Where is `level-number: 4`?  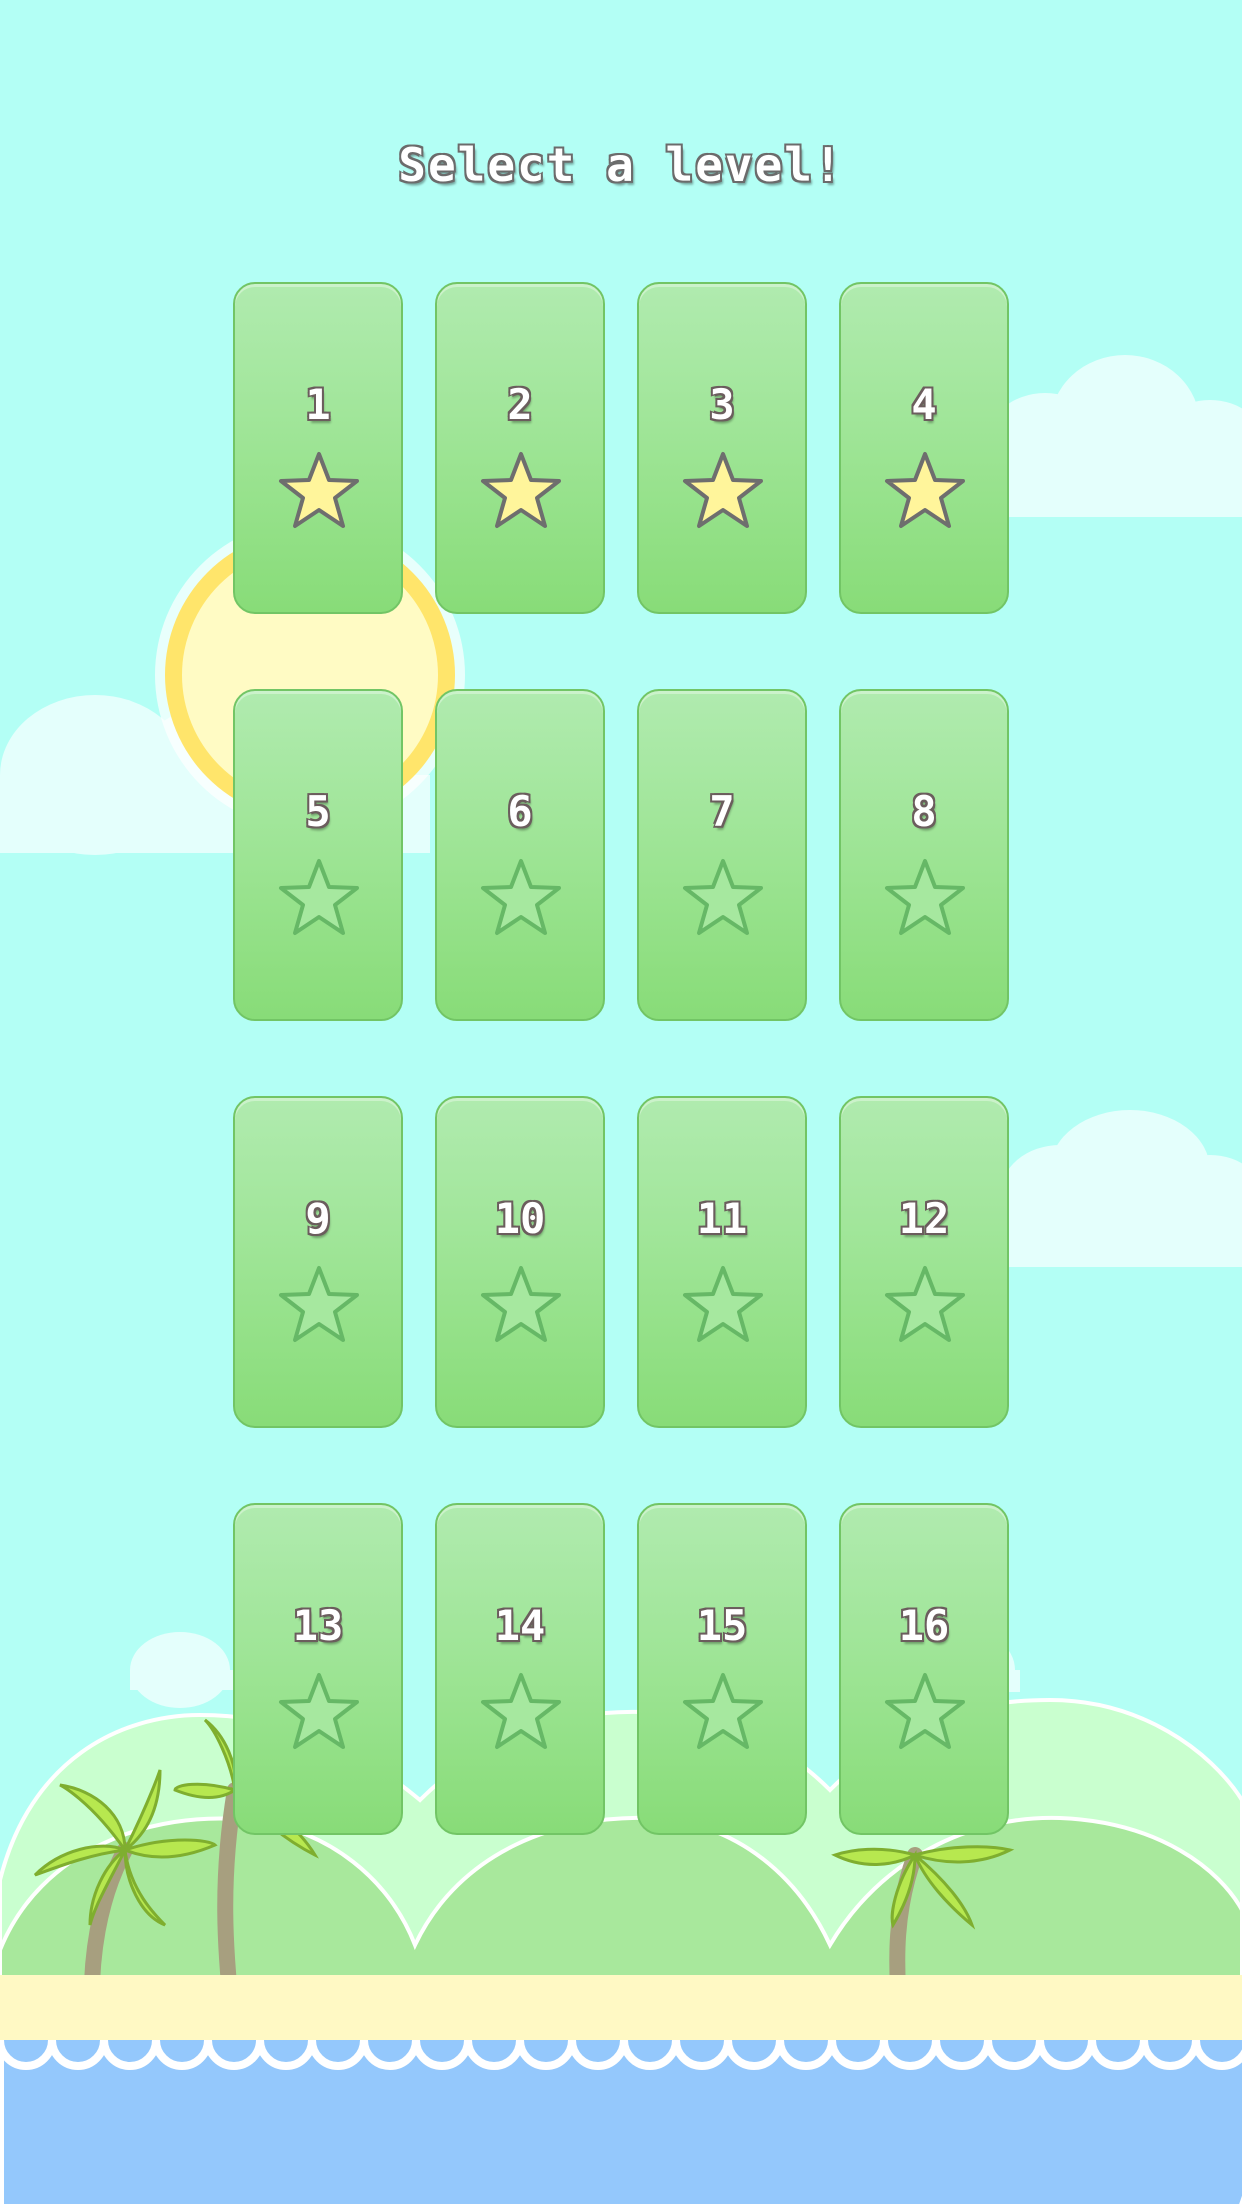 level-number: 4 is located at coordinates (924, 404).